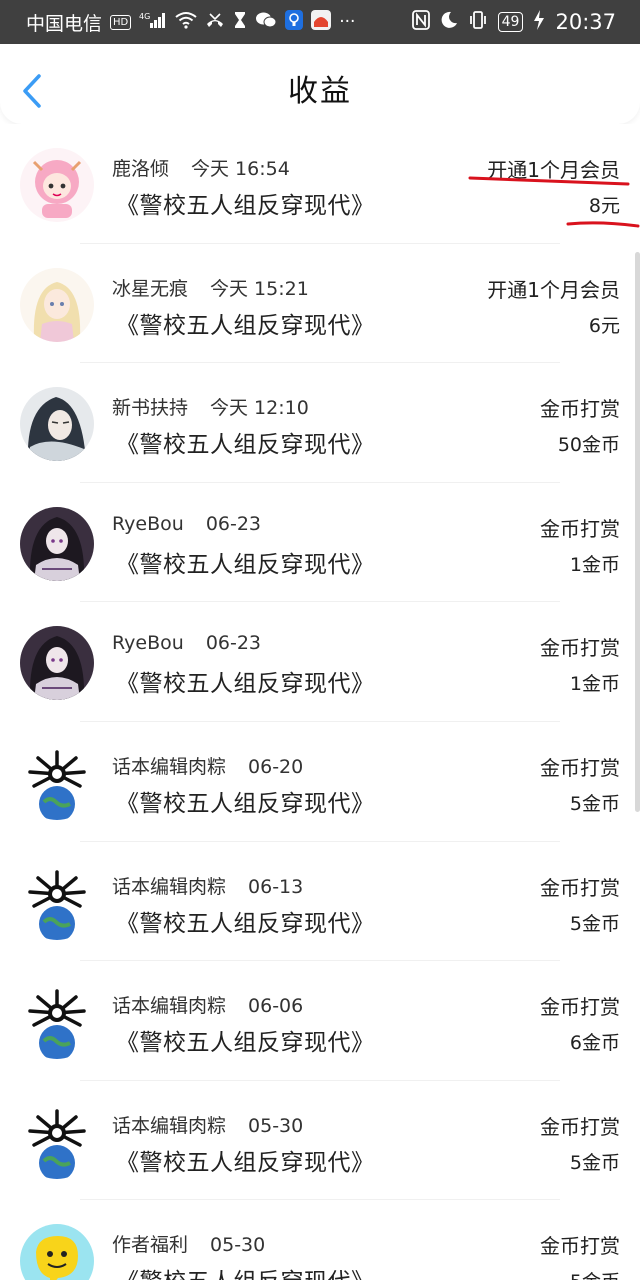 The image size is (640, 1280). I want to click on record-date: 今天 16:54, so click(240, 169).